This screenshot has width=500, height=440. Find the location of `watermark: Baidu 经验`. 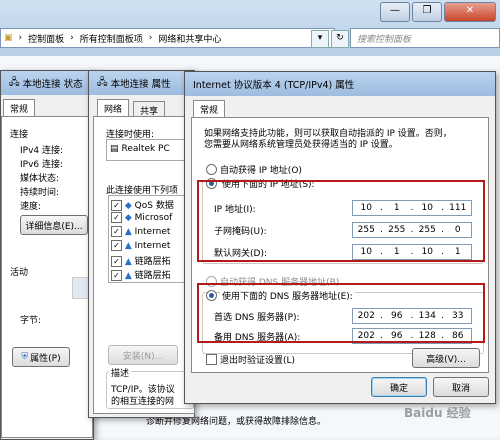

watermark: Baidu 经验 is located at coordinates (437, 413).